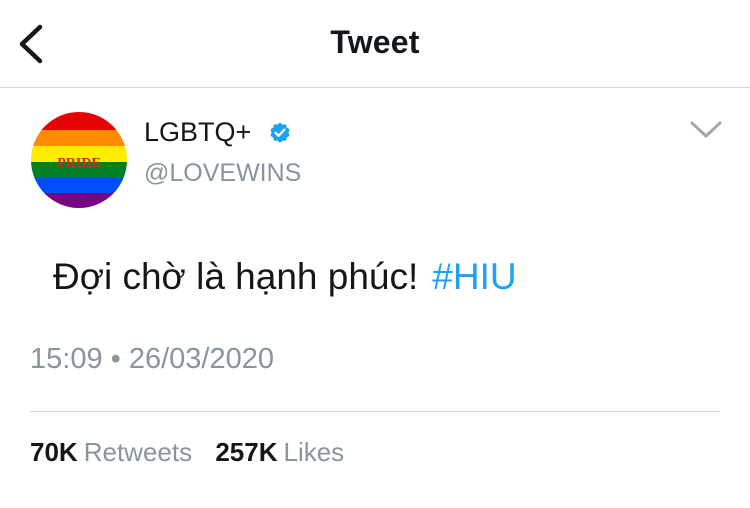  What do you see at coordinates (280, 132) in the screenshot?
I see `verified-badge-icon` at bounding box center [280, 132].